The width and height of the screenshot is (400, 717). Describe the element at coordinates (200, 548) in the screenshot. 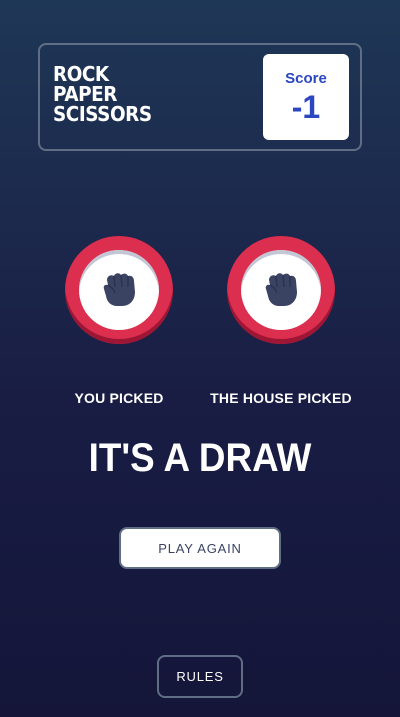

I see `play-again-button: PLAY AGAIN` at that location.